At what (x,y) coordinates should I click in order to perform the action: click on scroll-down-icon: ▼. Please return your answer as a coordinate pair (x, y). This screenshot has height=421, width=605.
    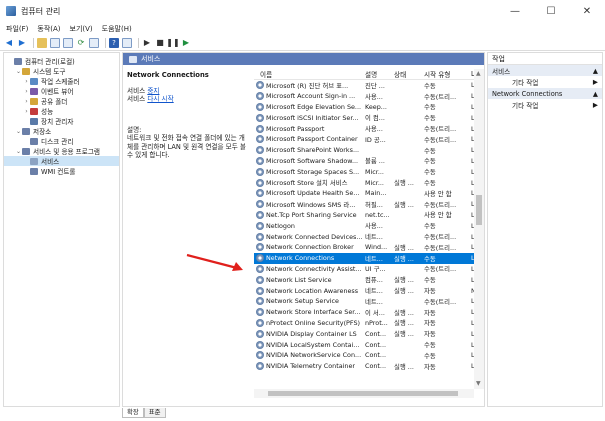
    Looking at the image, I should click on (478, 383).